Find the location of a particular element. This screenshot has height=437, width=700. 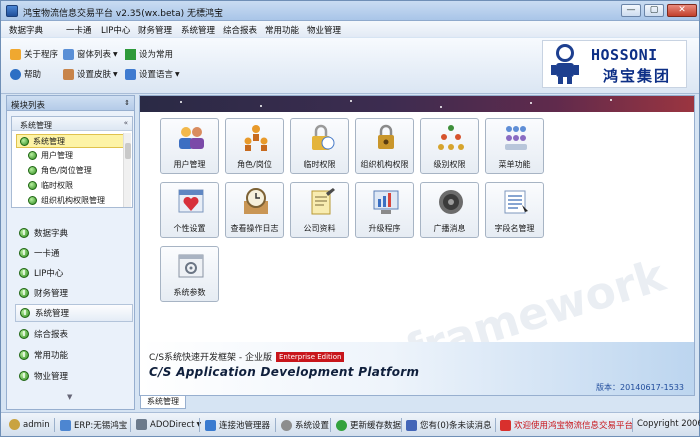

tile-org-permission: 组织机构权限 is located at coordinates (384, 146).